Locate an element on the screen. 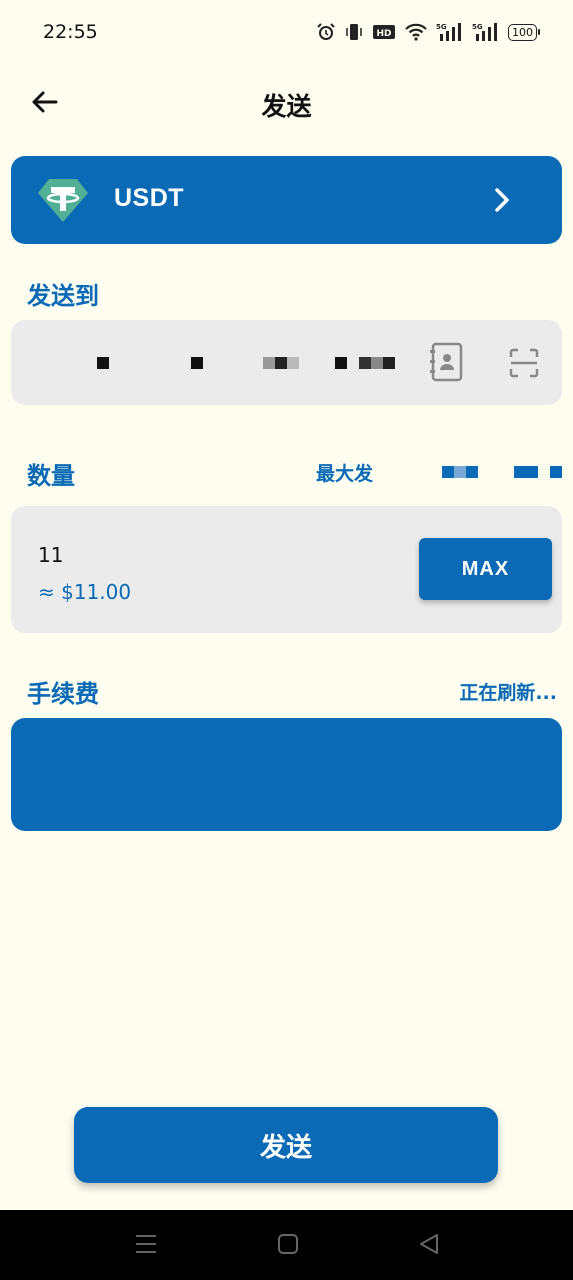 This screenshot has width=573, height=1280. header: 发送 is located at coordinates (286, 102).